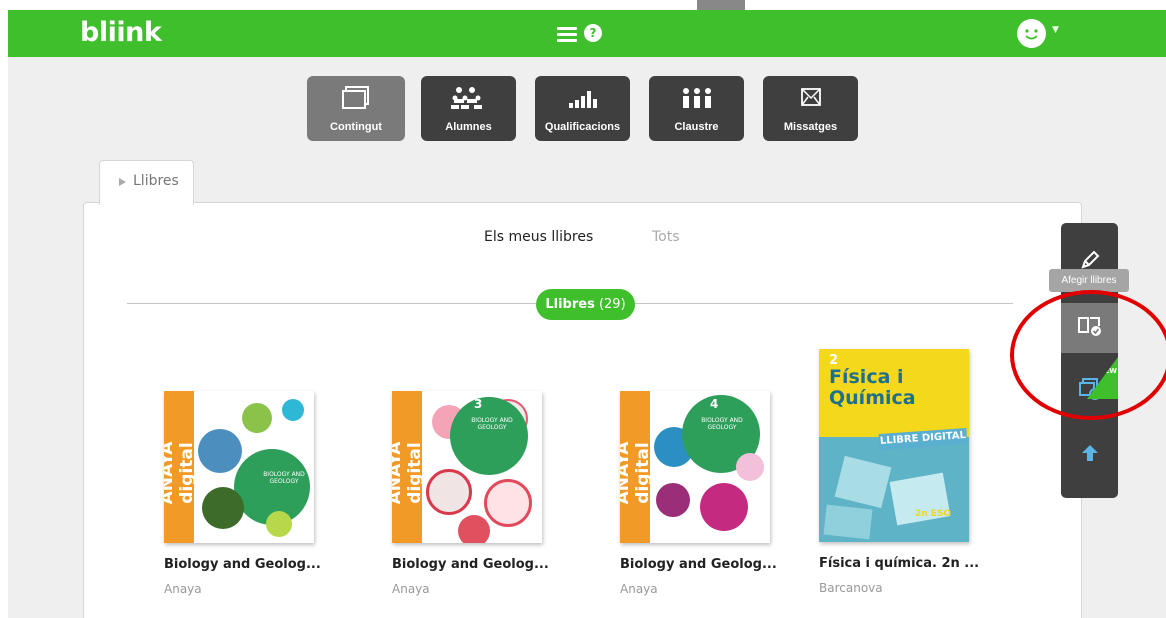 Image resolution: width=1166 pixels, height=618 pixels. What do you see at coordinates (810, 98) in the screenshot?
I see `envelope-icon` at bounding box center [810, 98].